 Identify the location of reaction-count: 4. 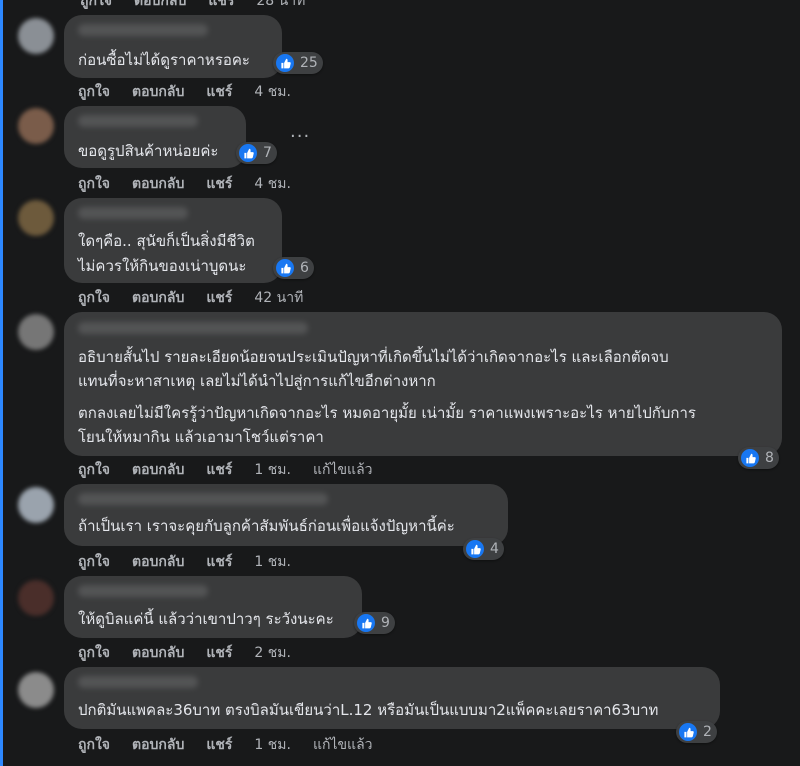
(483, 549).